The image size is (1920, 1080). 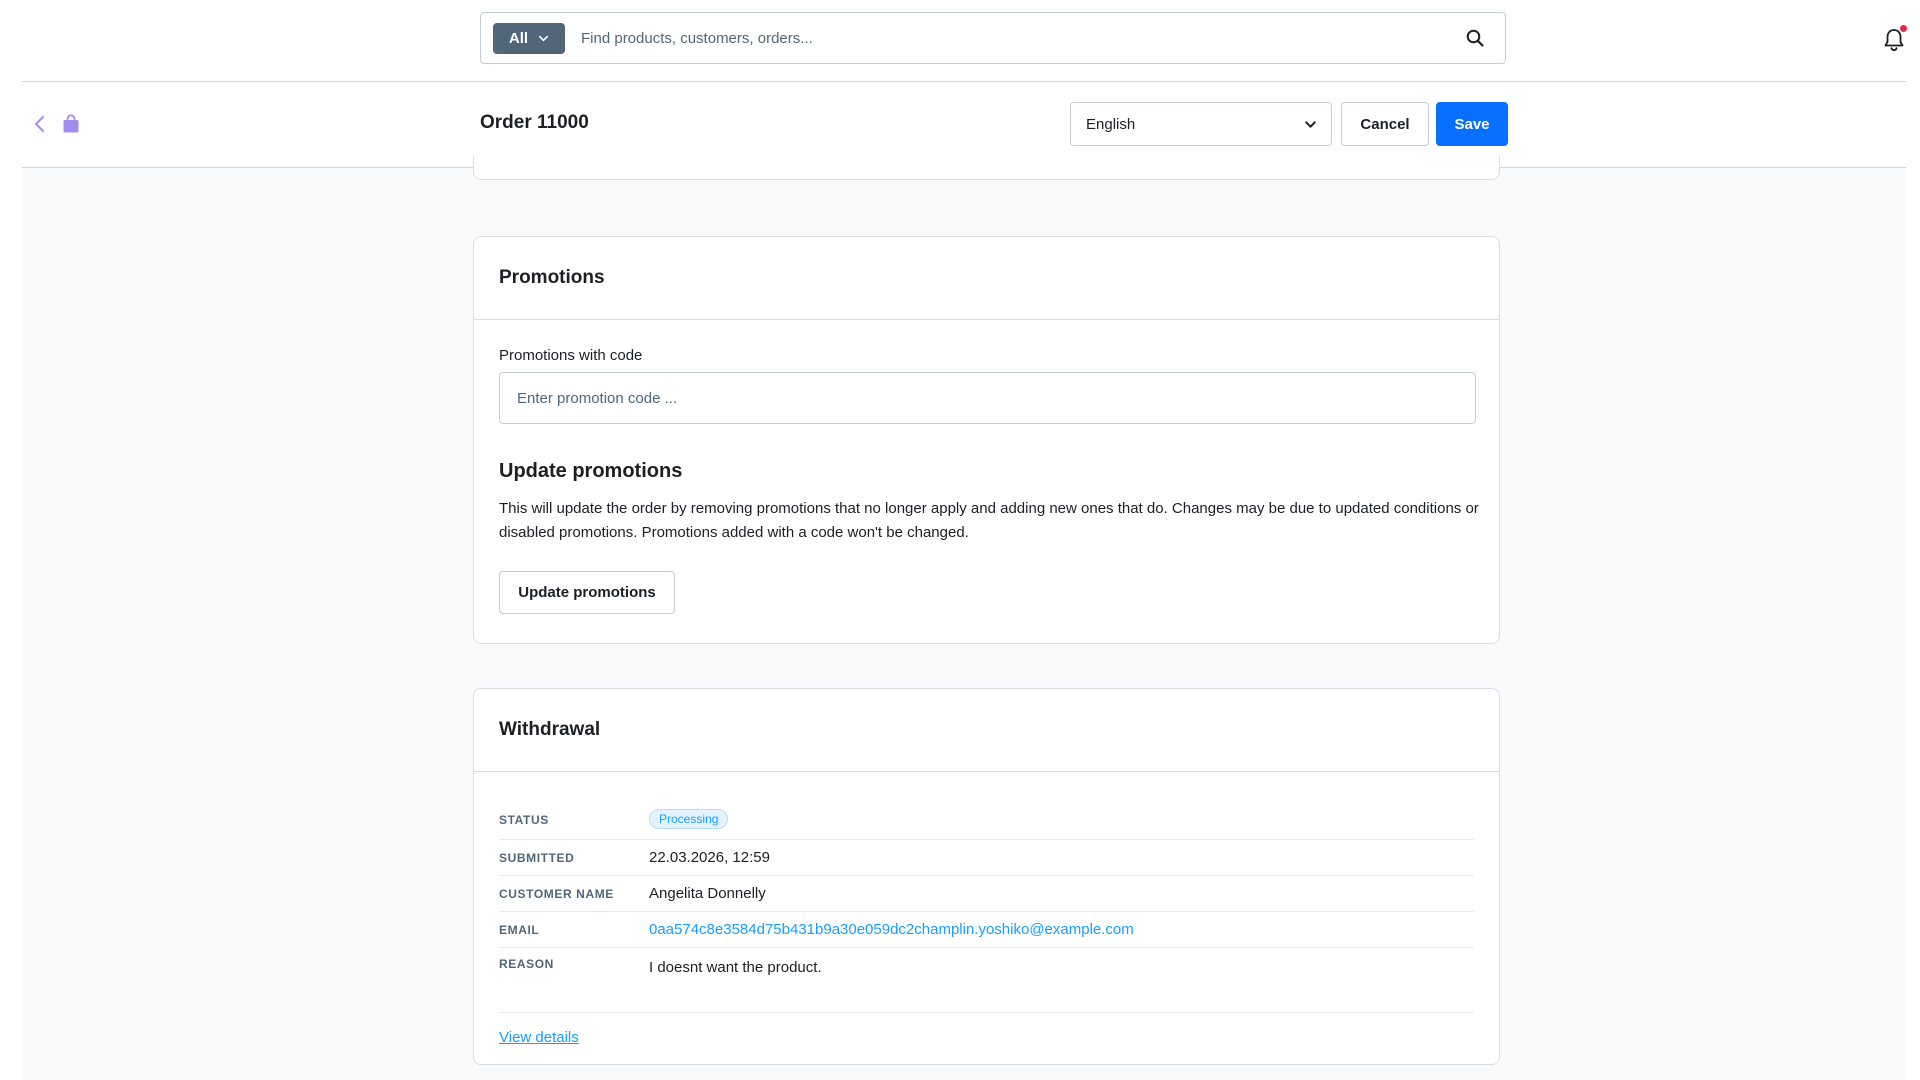 What do you see at coordinates (986, 820) in the screenshot?
I see `detail-row-status: STATUS Processing` at bounding box center [986, 820].